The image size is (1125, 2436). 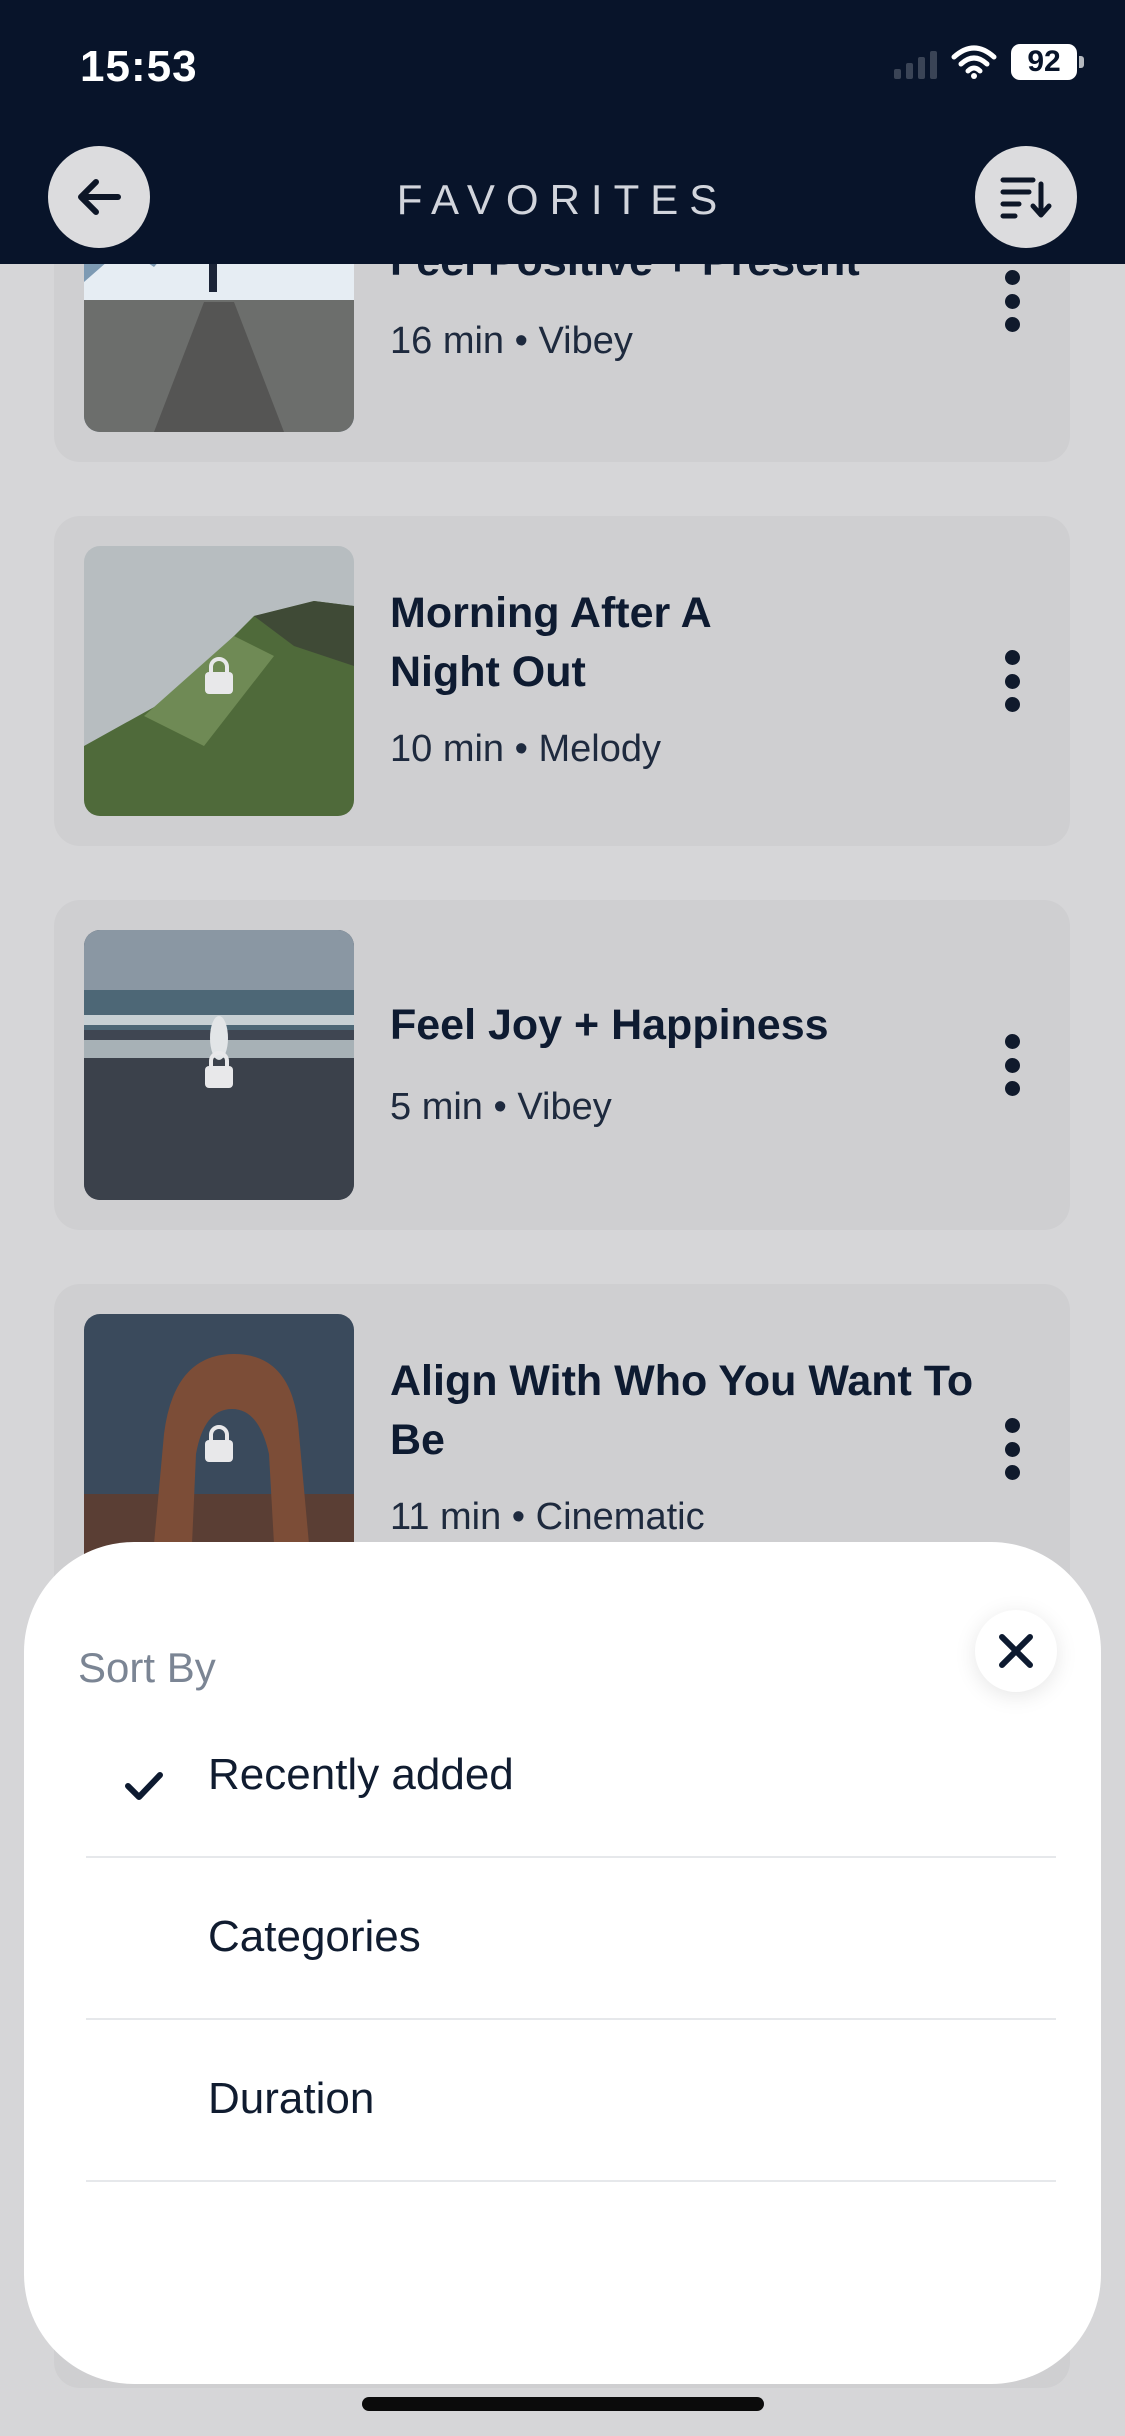 I want to click on card-title: Morning After A Night Out, so click(x=550, y=642).